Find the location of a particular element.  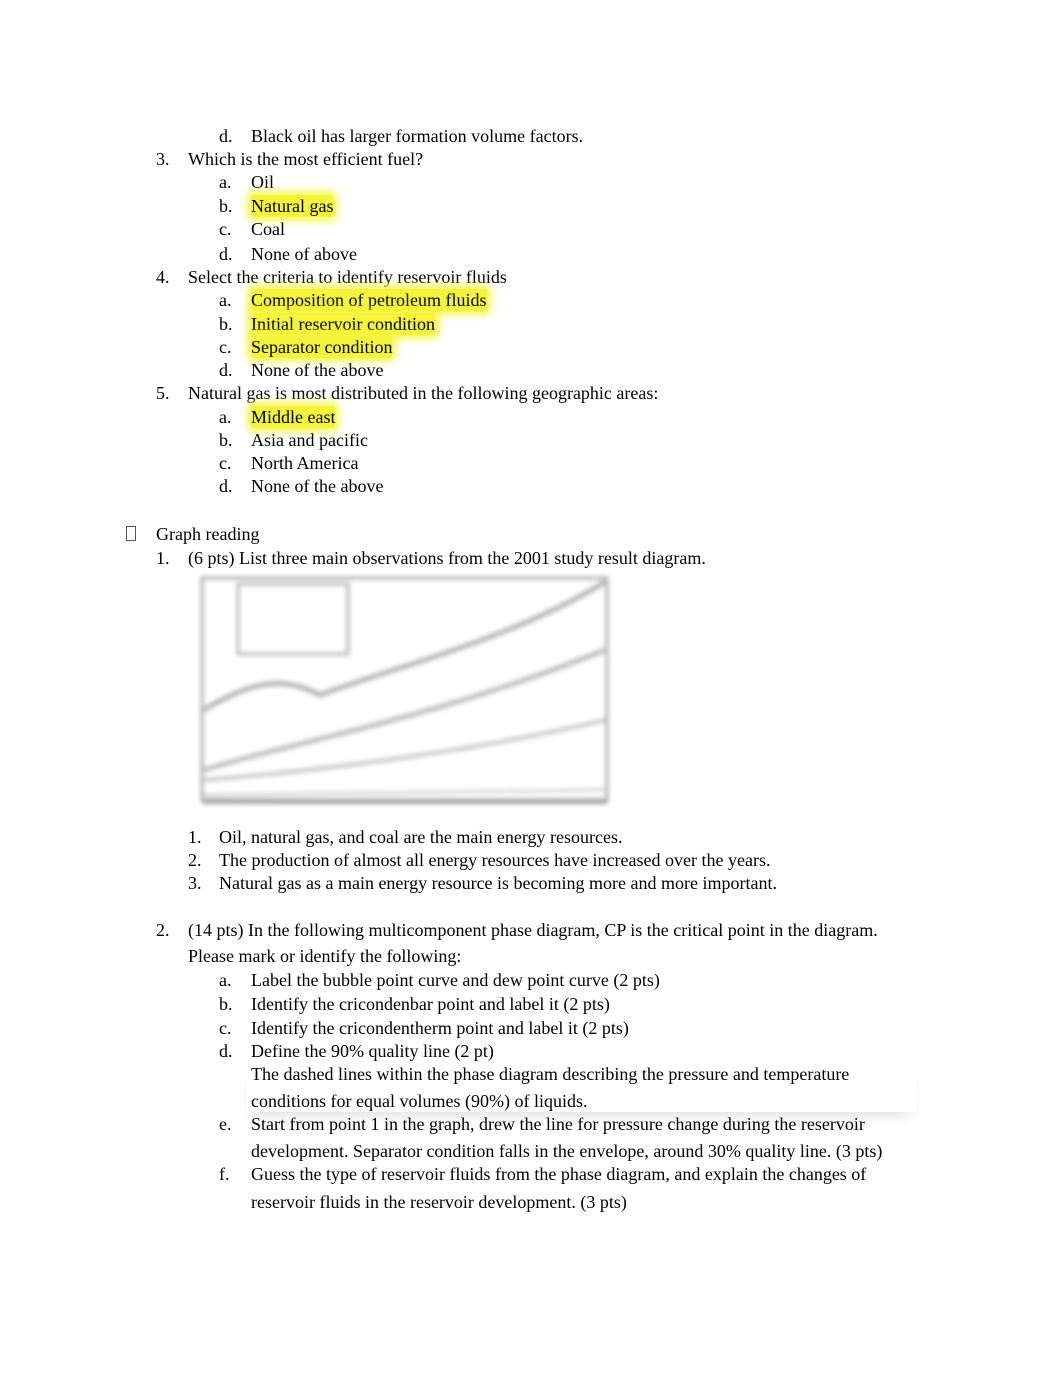

option-text: Asia and pacific is located at coordinates (309, 440).